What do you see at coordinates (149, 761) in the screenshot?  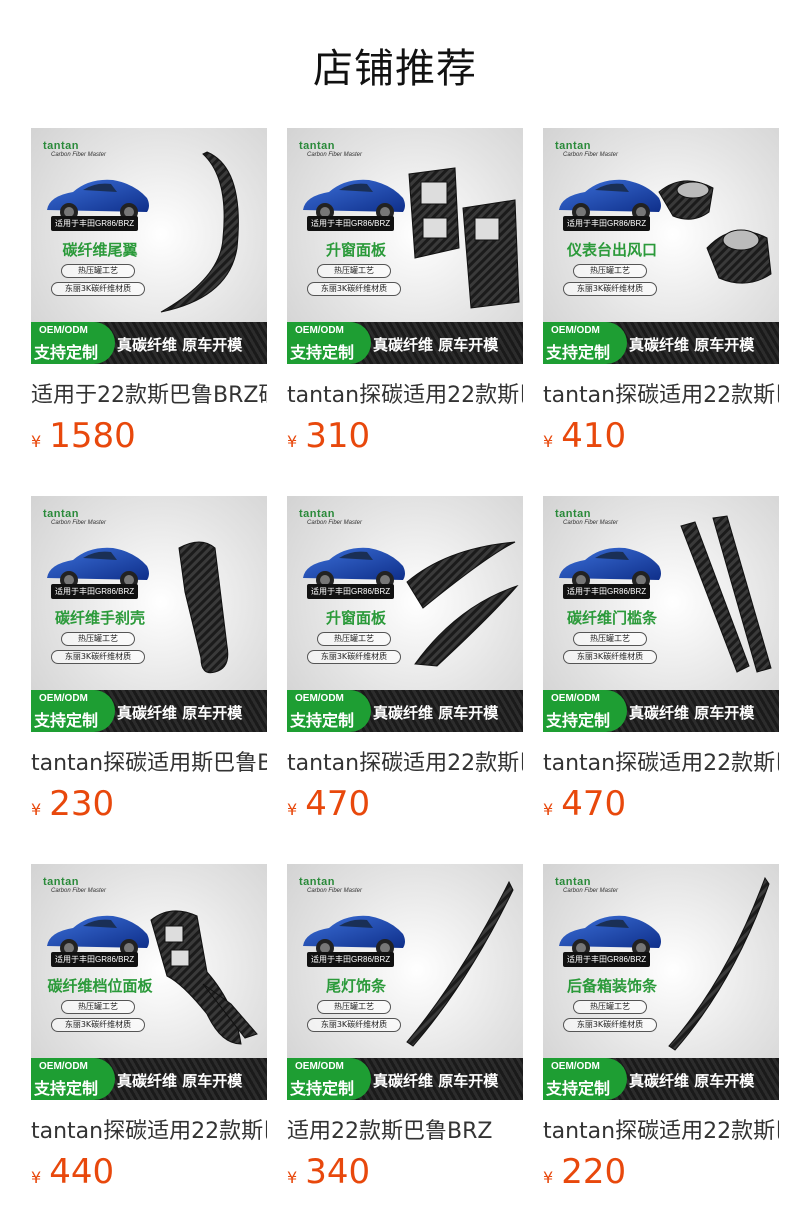 I see `product-name: tantan探碳适用斯巴鲁BRZ` at bounding box center [149, 761].